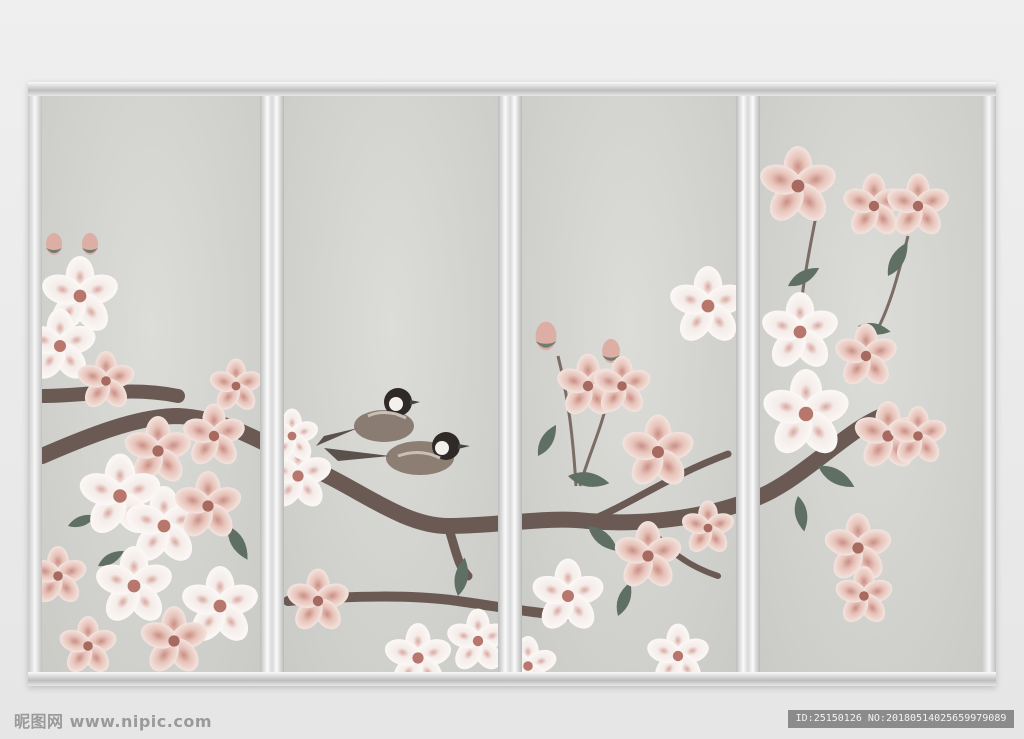 Image resolution: width=1024 pixels, height=739 pixels. What do you see at coordinates (901, 719) in the screenshot?
I see `image-id-badge: ID:25150126 NO:20180514025659979089` at bounding box center [901, 719].